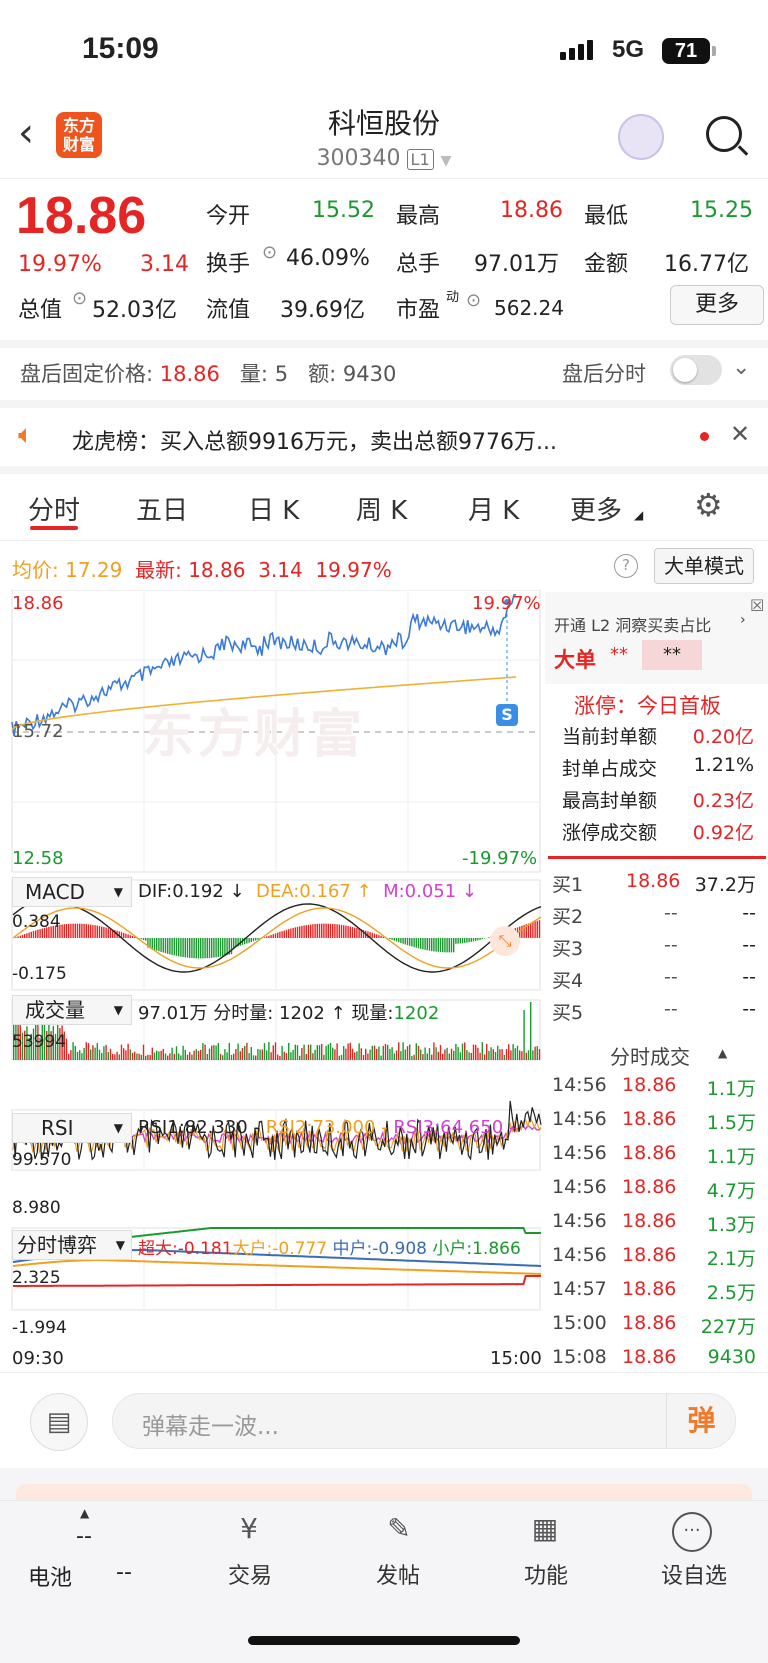 This screenshot has height=1663, width=768. Describe the element at coordinates (254, 735) in the screenshot. I see `watermark: 东方财富` at that location.